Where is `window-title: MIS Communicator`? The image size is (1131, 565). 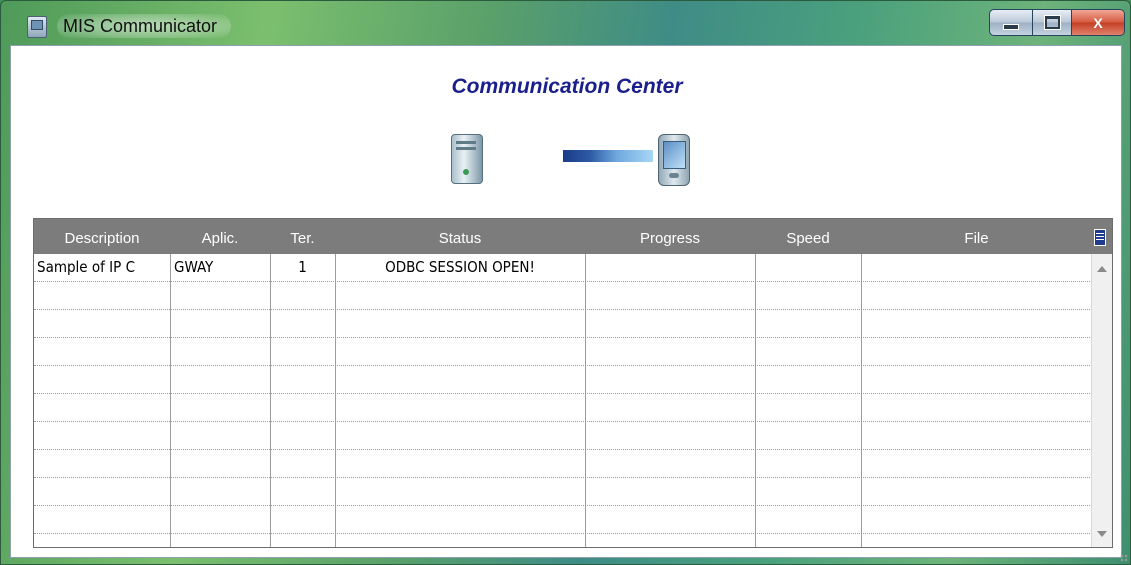 window-title: MIS Communicator is located at coordinates (144, 26).